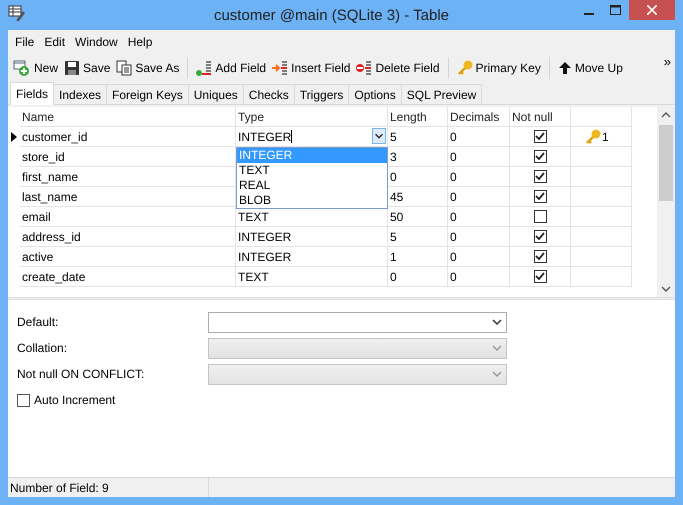  Describe the element at coordinates (128, 177) in the screenshot. I see `table-cell: first_name` at that location.